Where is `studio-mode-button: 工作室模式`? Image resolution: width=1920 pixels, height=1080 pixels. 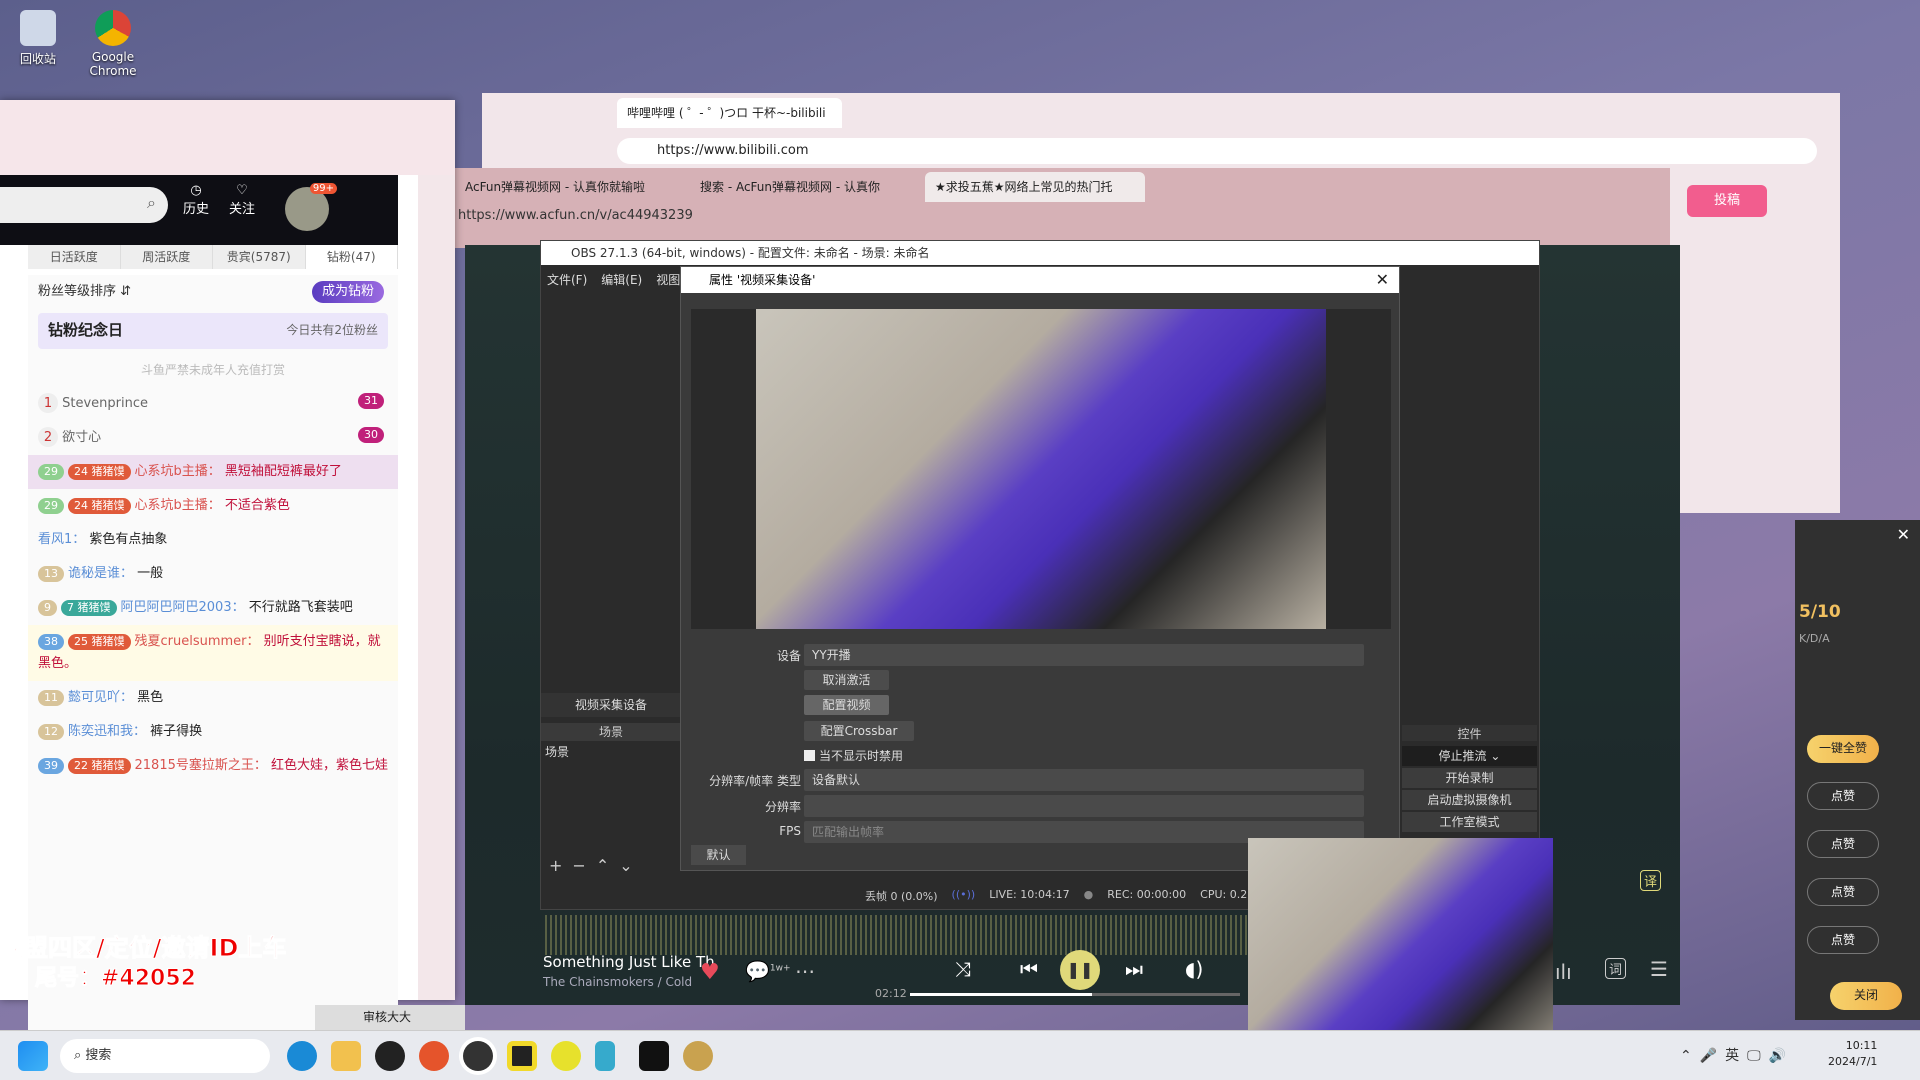
studio-mode-button: 工作室模式 is located at coordinates (1469, 822).